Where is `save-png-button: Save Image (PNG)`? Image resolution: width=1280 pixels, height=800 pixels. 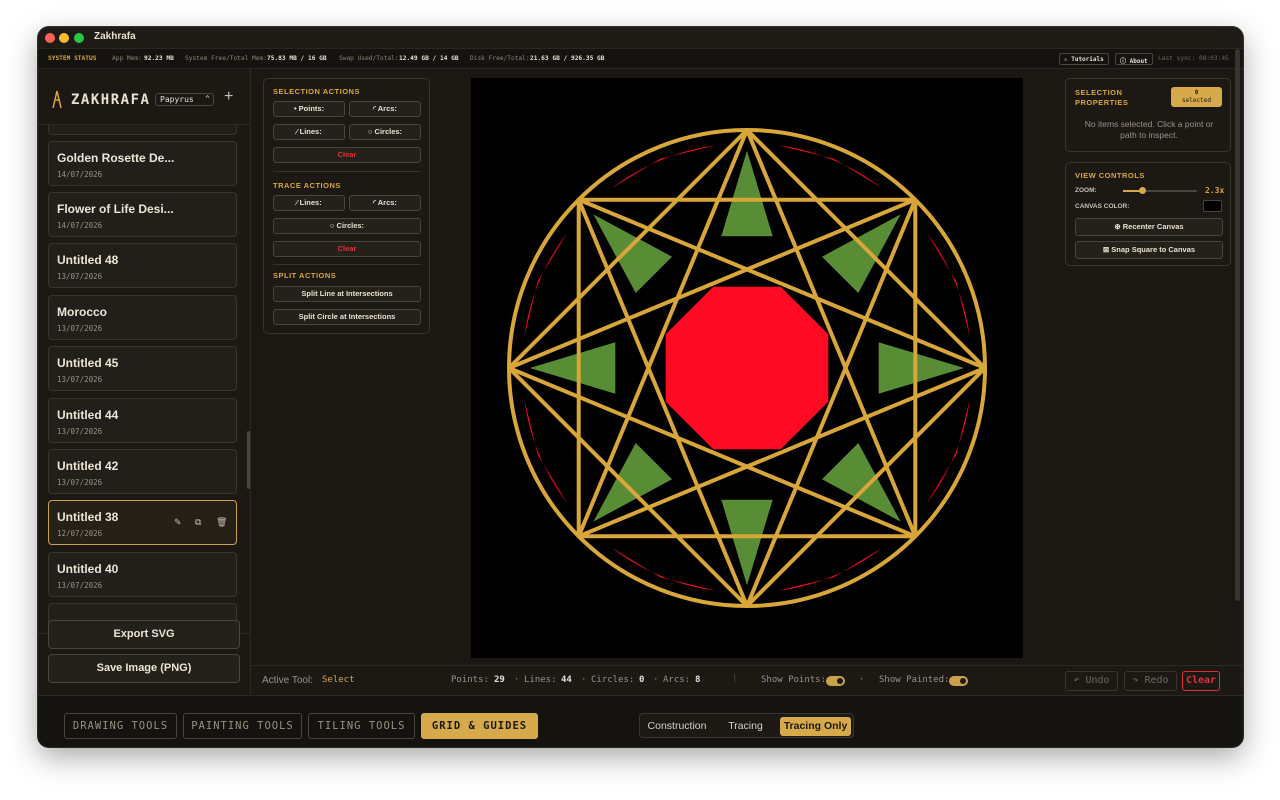
save-png-button: Save Image (PNG) is located at coordinates (144, 668).